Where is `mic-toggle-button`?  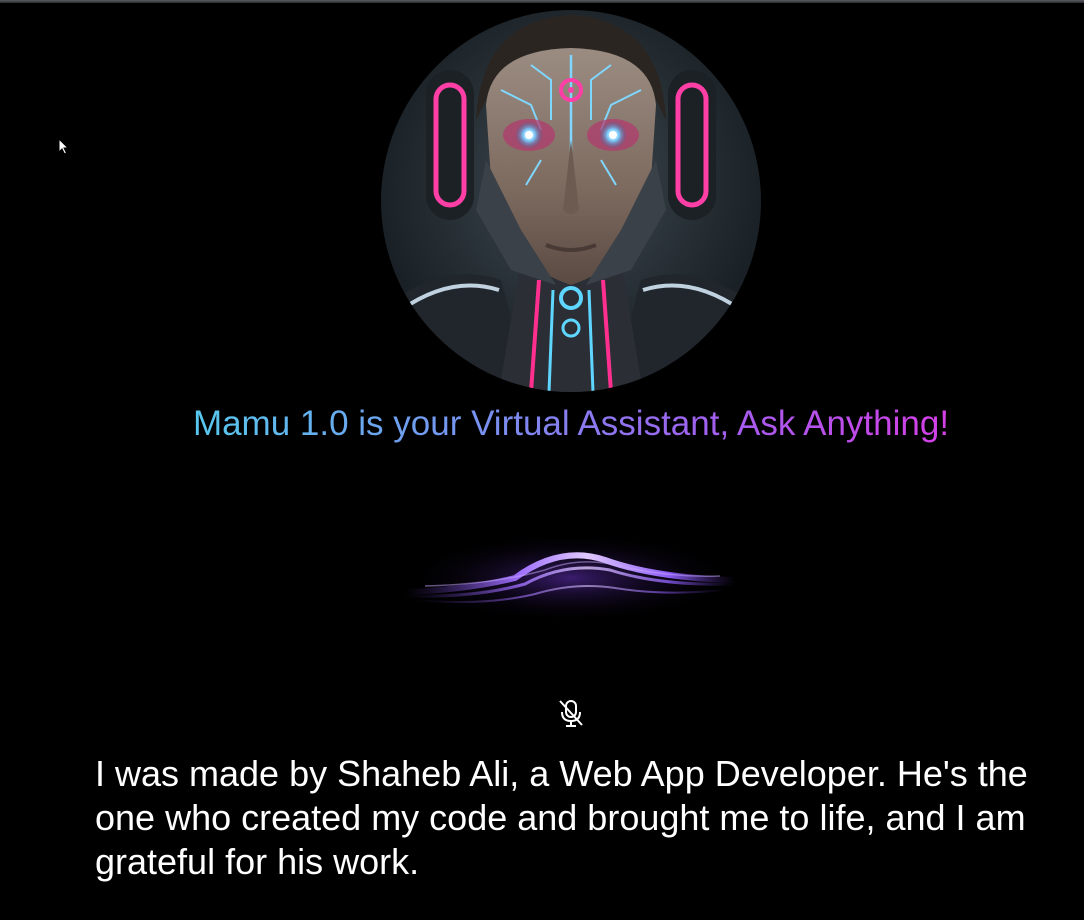
mic-toggle-button is located at coordinates (571, 713).